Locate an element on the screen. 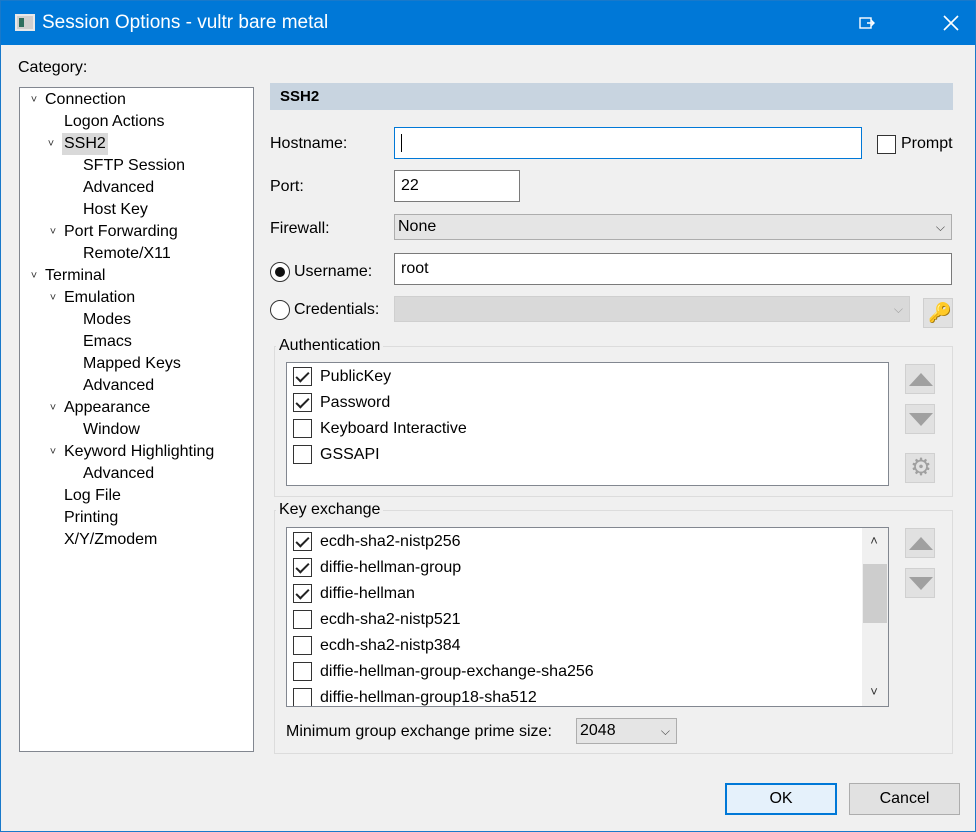 The image size is (976, 832). tree-item: ˅ SSH2 is located at coordinates (78, 144).